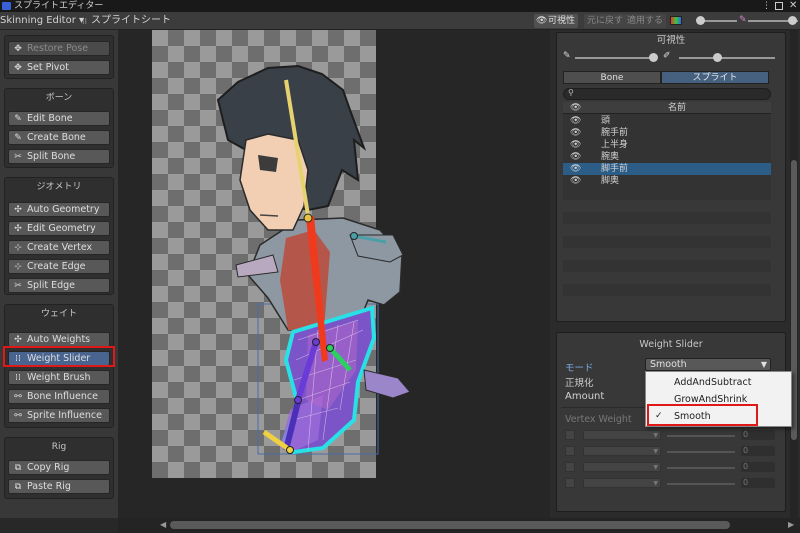 The width and height of the screenshot is (800, 533). I want to click on column-name: 名前, so click(677, 108).